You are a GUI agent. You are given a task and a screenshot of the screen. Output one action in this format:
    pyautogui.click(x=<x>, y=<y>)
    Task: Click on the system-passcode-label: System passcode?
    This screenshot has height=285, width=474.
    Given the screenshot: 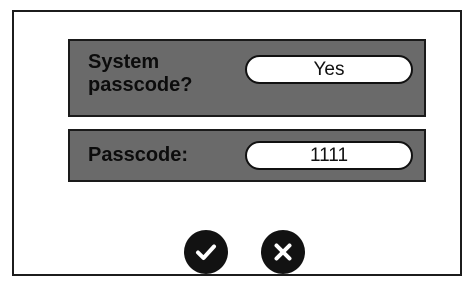 What is the action you would take?
    pyautogui.click(x=140, y=73)
    